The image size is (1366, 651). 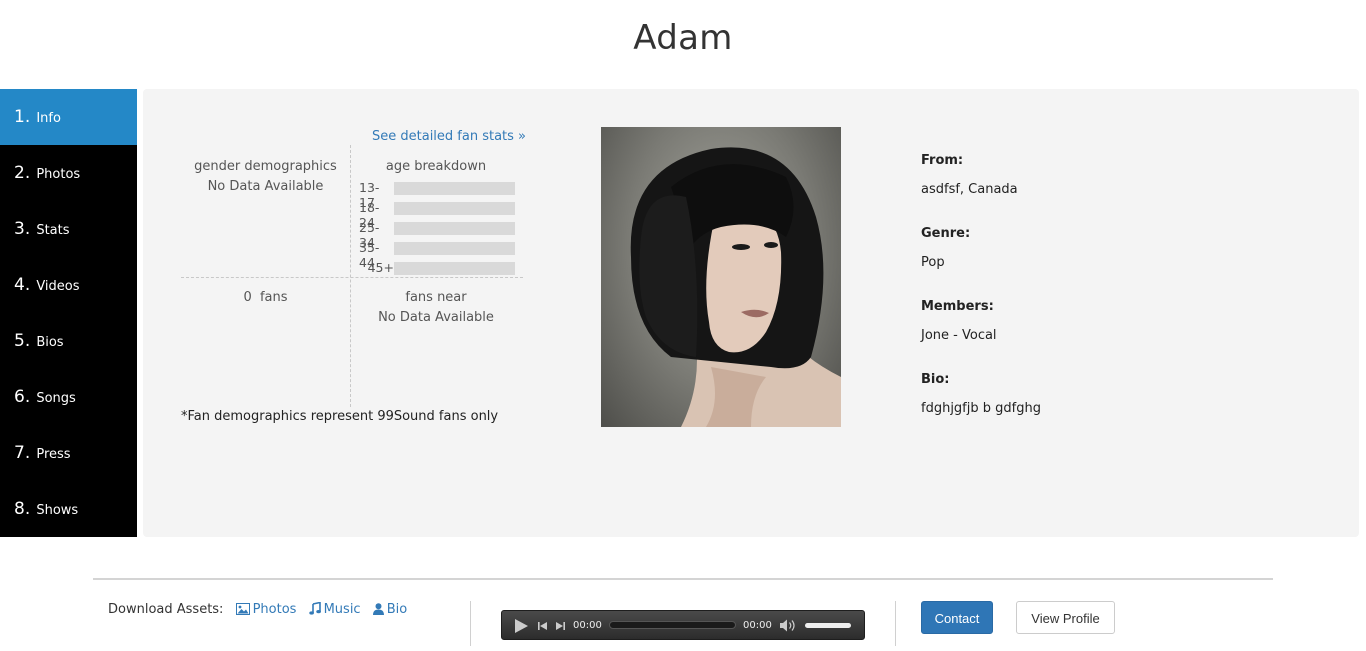 What do you see at coordinates (436, 166) in the screenshot?
I see `age-breakdown-title: age breakdown` at bounding box center [436, 166].